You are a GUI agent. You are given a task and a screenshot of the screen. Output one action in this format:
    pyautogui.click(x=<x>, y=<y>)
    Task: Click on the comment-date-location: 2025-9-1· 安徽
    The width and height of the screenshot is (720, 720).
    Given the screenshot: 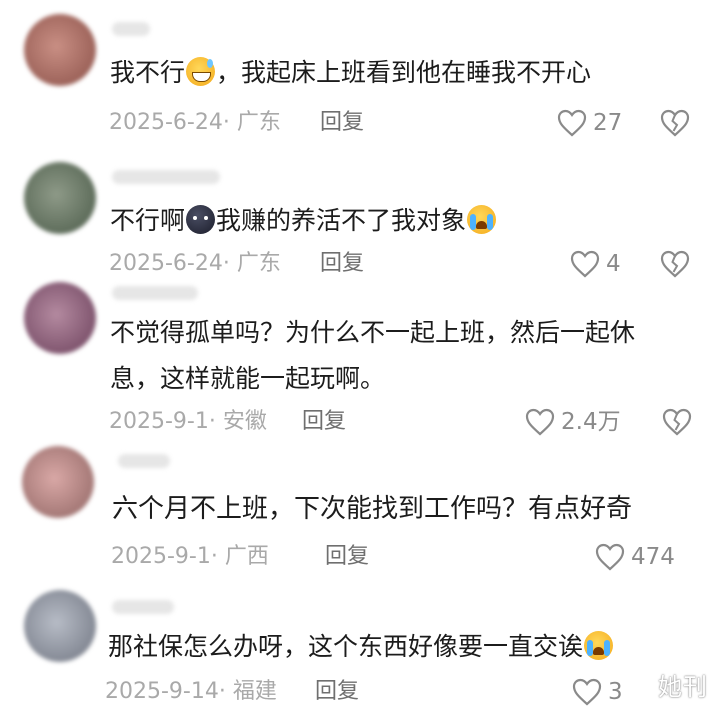 What is the action you would take?
    pyautogui.click(x=188, y=421)
    